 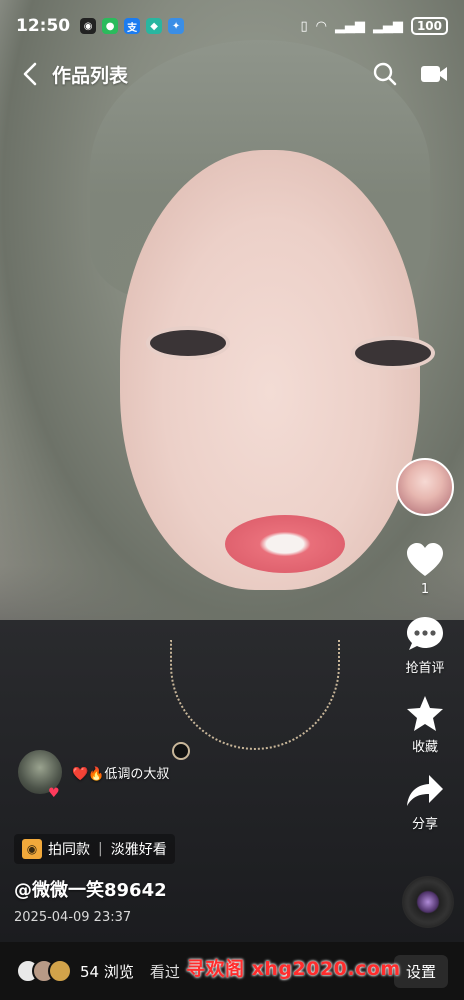 I want to click on wifi-icon: ◠, so click(x=321, y=26).